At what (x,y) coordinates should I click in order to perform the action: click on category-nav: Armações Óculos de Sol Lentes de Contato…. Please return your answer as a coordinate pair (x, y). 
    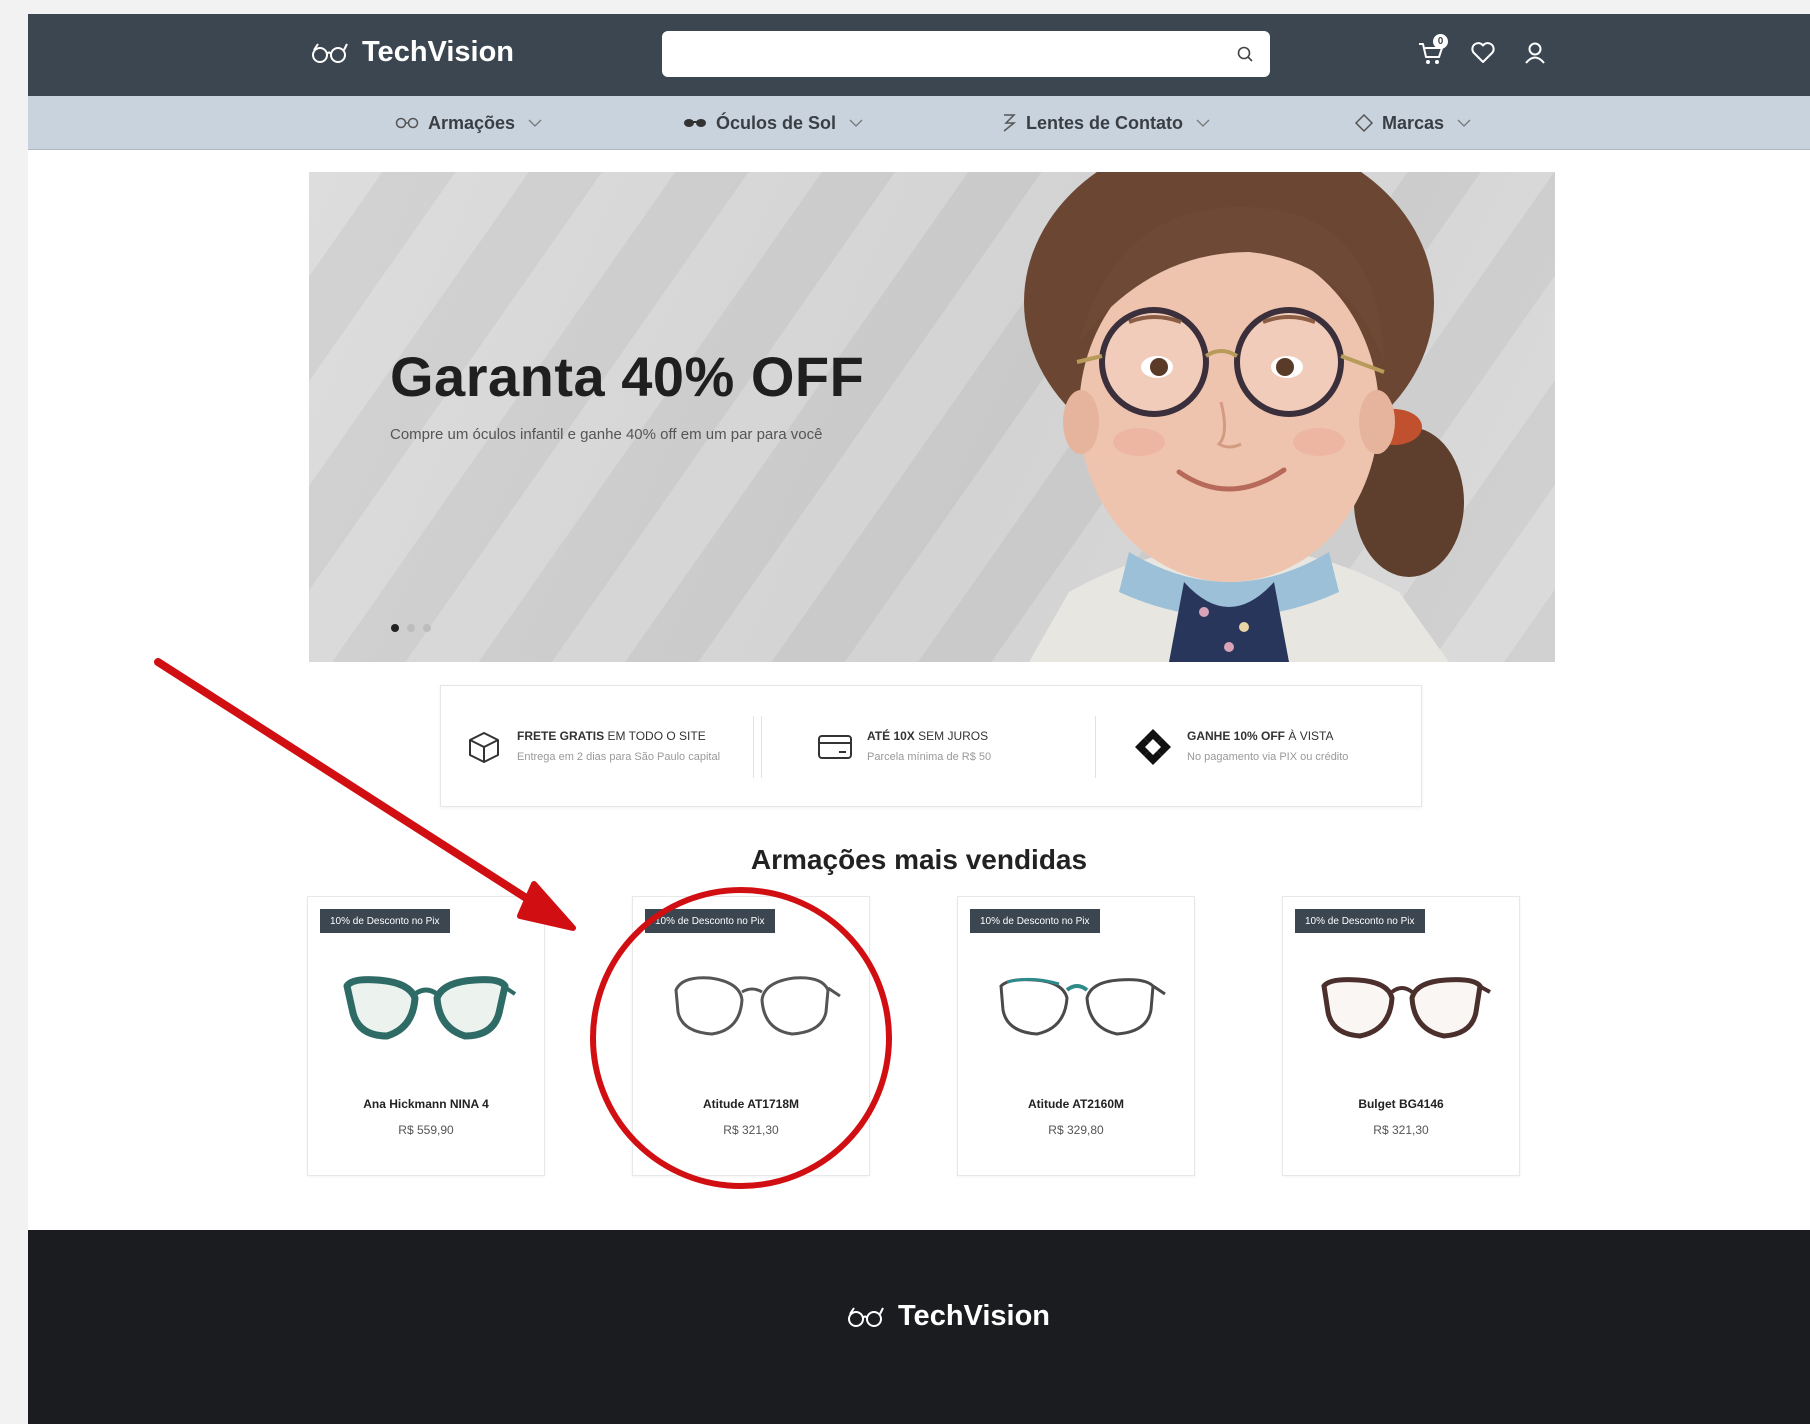
    Looking at the image, I should click on (919, 123).